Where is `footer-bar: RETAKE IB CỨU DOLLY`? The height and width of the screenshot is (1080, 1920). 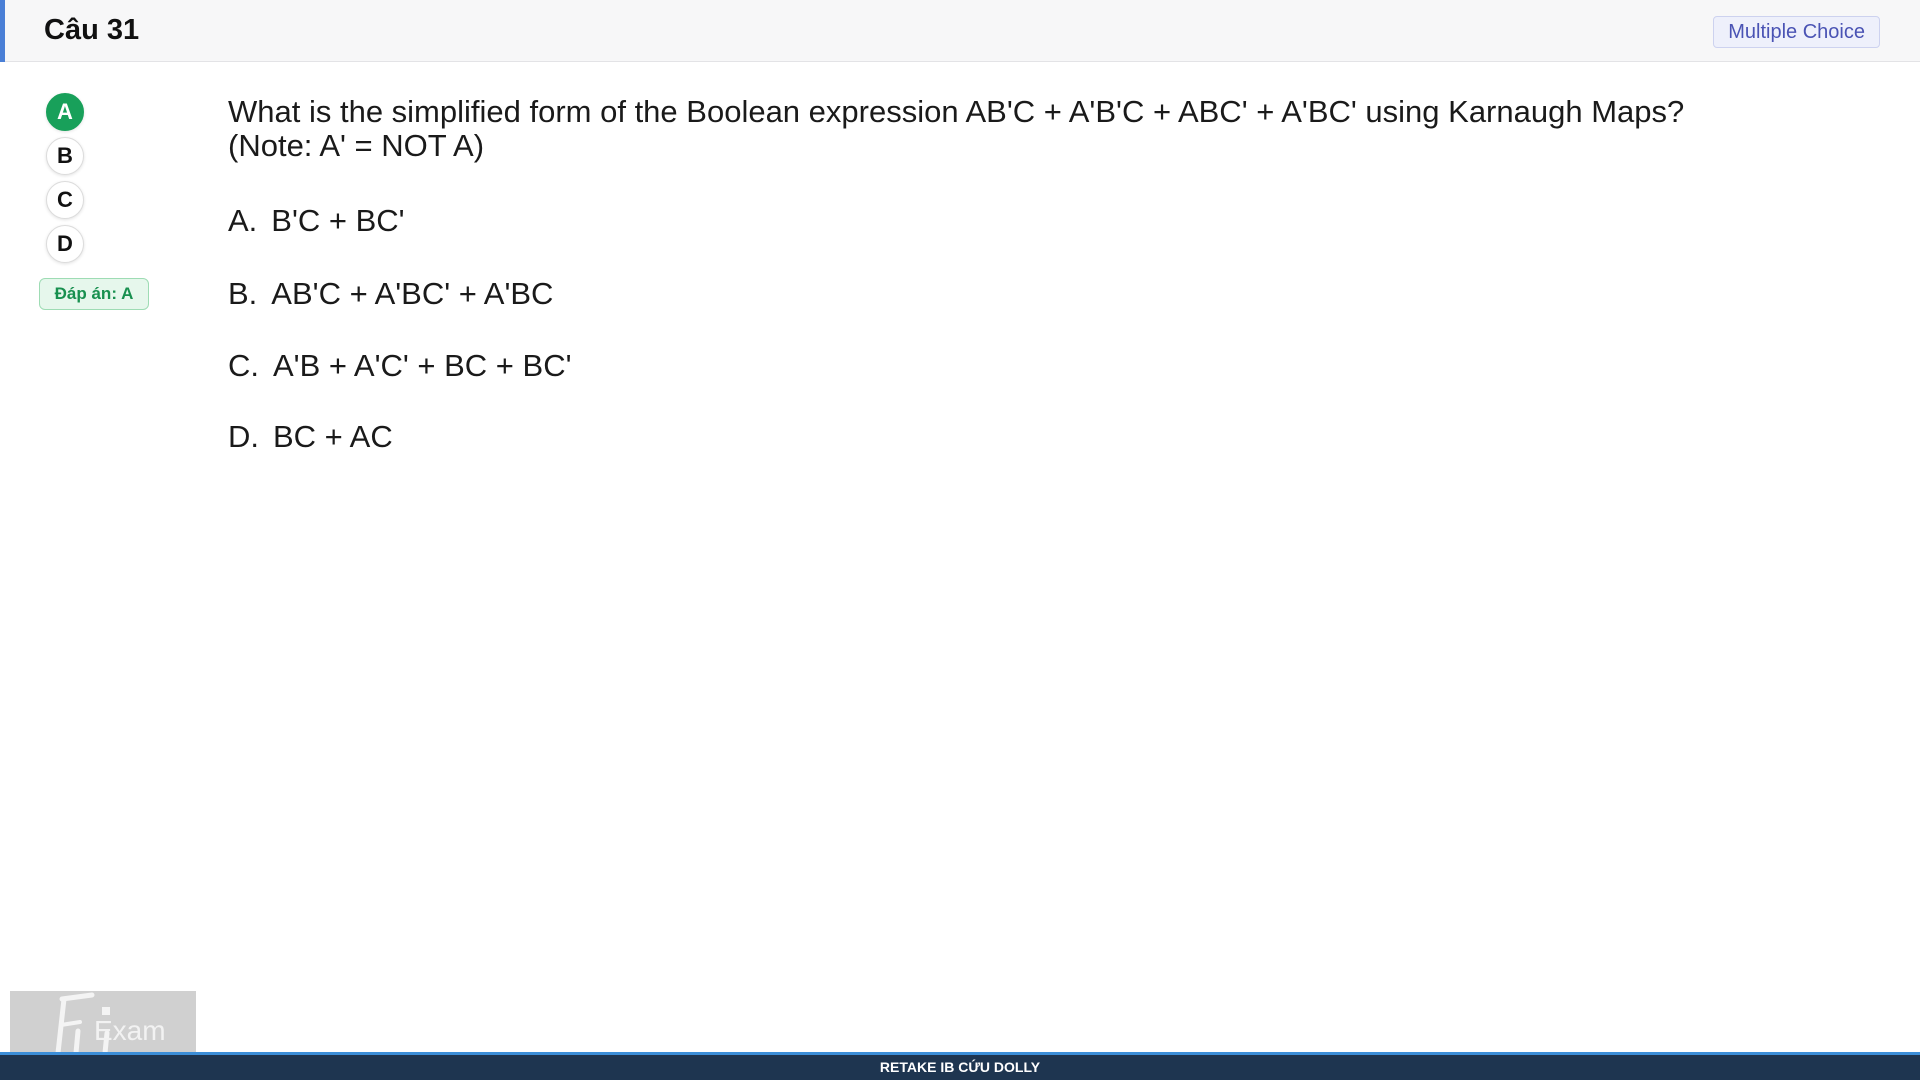 footer-bar: RETAKE IB CỨU DOLLY is located at coordinates (960, 1066).